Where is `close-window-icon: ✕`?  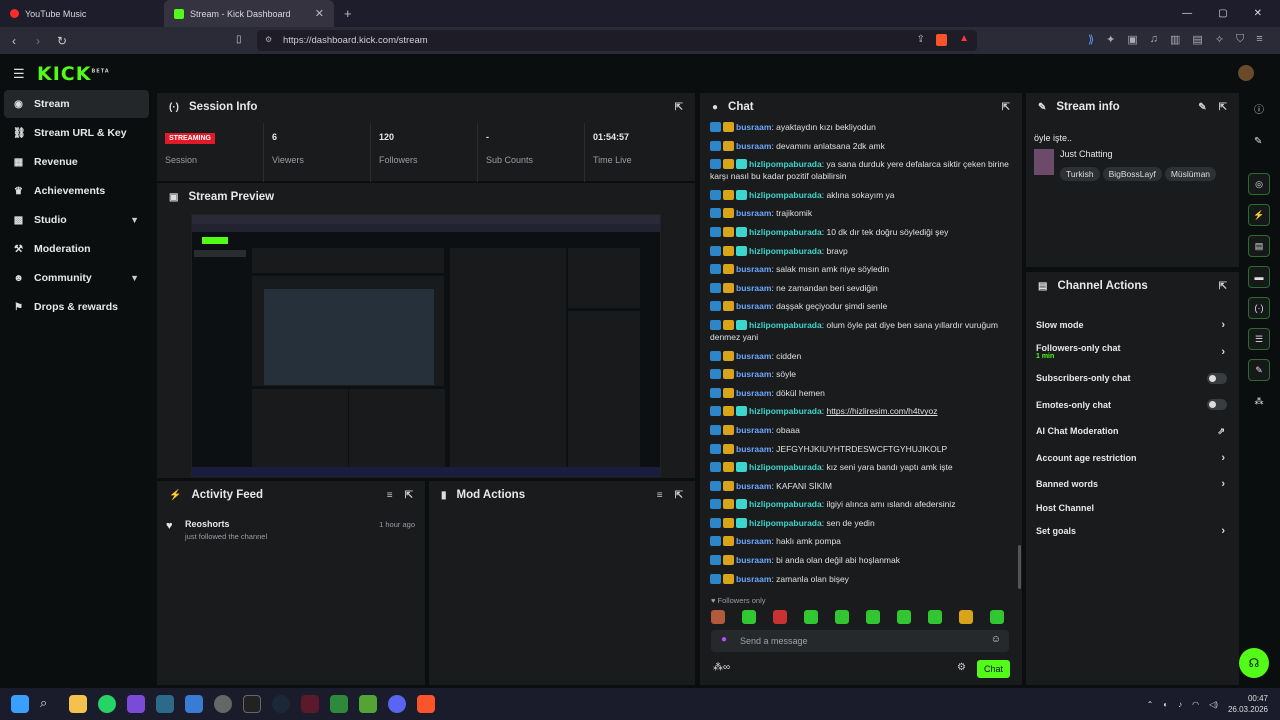
close-window-icon: ✕ is located at coordinates (1258, 13).